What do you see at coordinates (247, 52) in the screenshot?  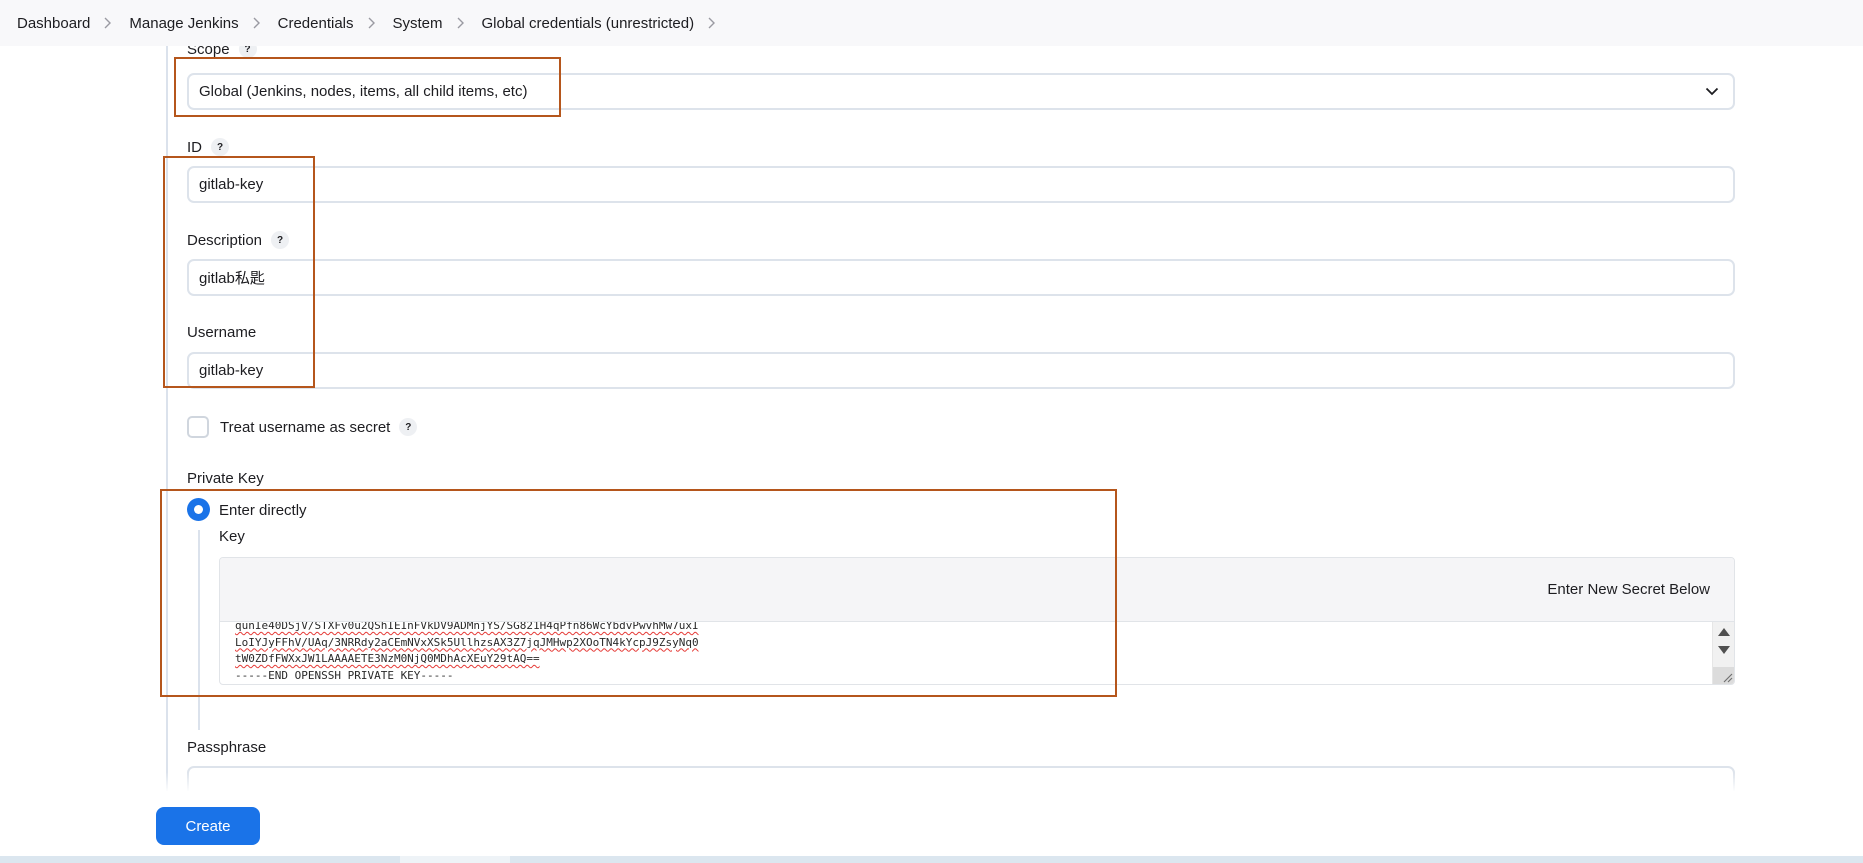 I see `scope-help-icon: ?` at bounding box center [247, 52].